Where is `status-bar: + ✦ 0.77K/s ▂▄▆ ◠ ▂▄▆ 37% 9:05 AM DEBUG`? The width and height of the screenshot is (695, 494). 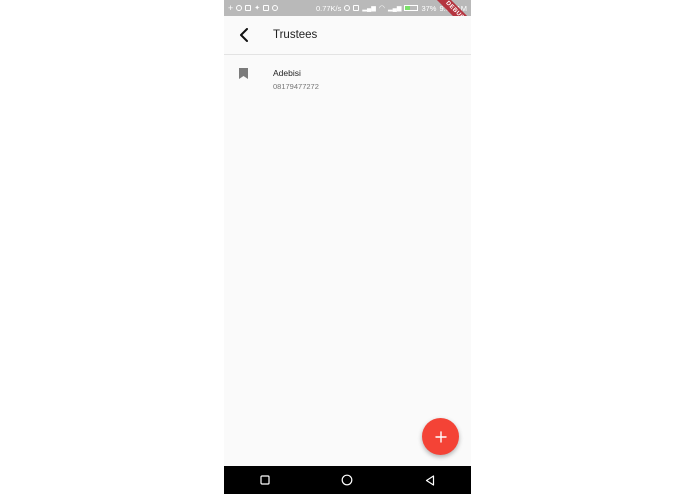 status-bar: + ✦ 0.77K/s ▂▄▆ ◠ ▂▄▆ 37% 9:05 AM DEBUG is located at coordinates (347, 18).